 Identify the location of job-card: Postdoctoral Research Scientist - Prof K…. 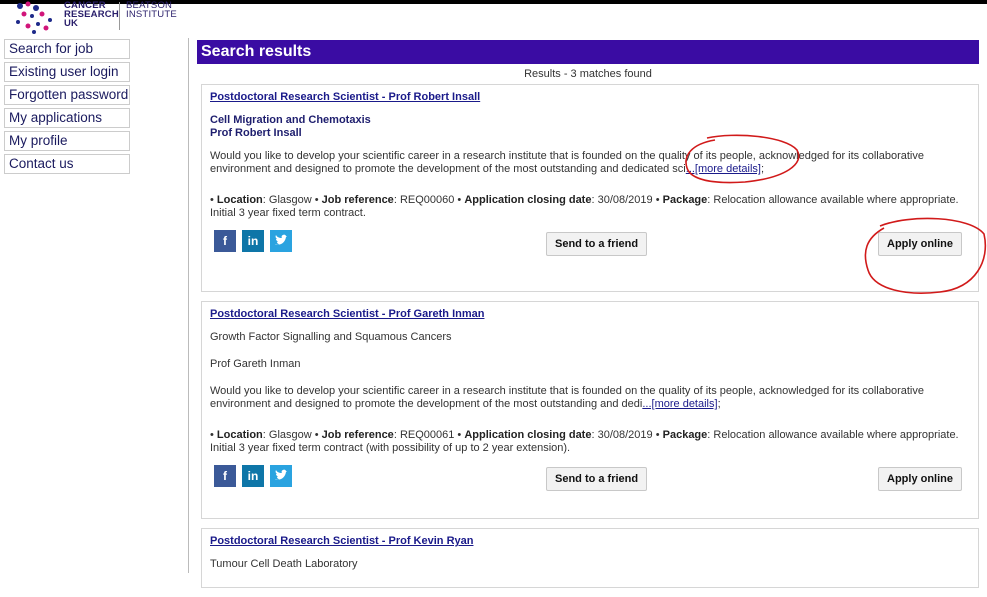
(590, 558).